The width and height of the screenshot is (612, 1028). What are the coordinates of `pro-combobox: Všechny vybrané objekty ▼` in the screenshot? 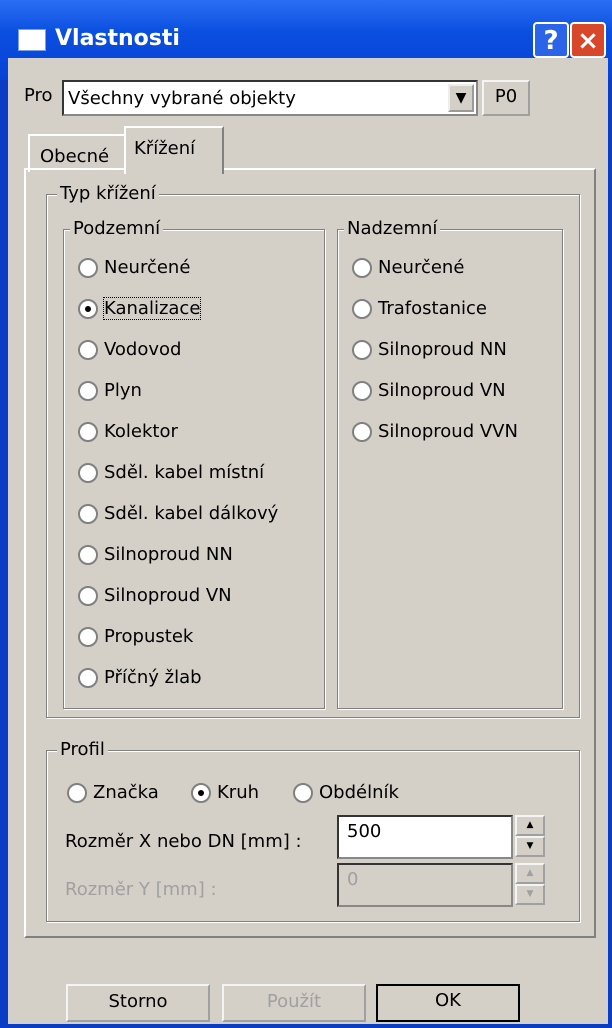 It's located at (270, 98).